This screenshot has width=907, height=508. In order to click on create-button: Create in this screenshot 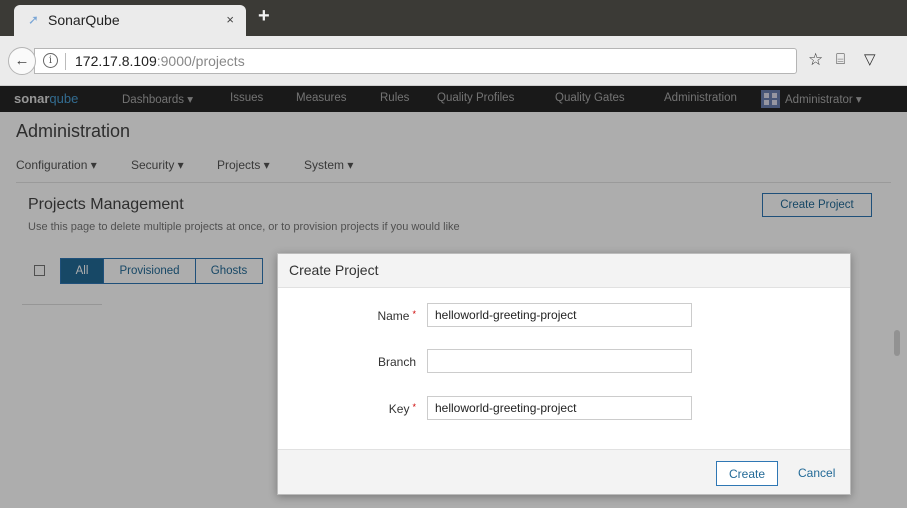, I will do `click(747, 473)`.